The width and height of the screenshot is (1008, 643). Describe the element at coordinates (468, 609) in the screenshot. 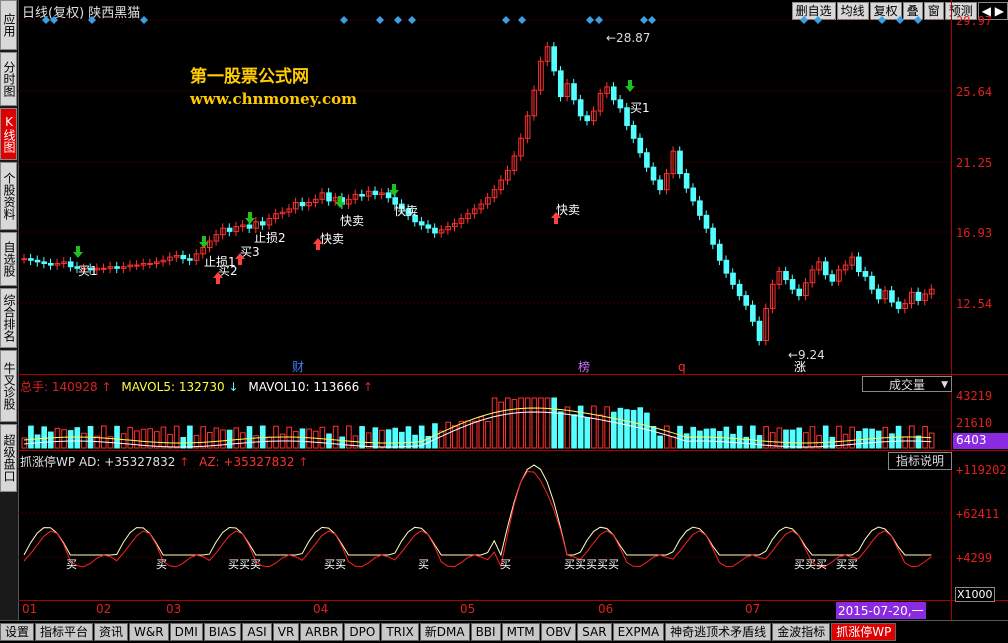

I see `month-label: 05` at that location.